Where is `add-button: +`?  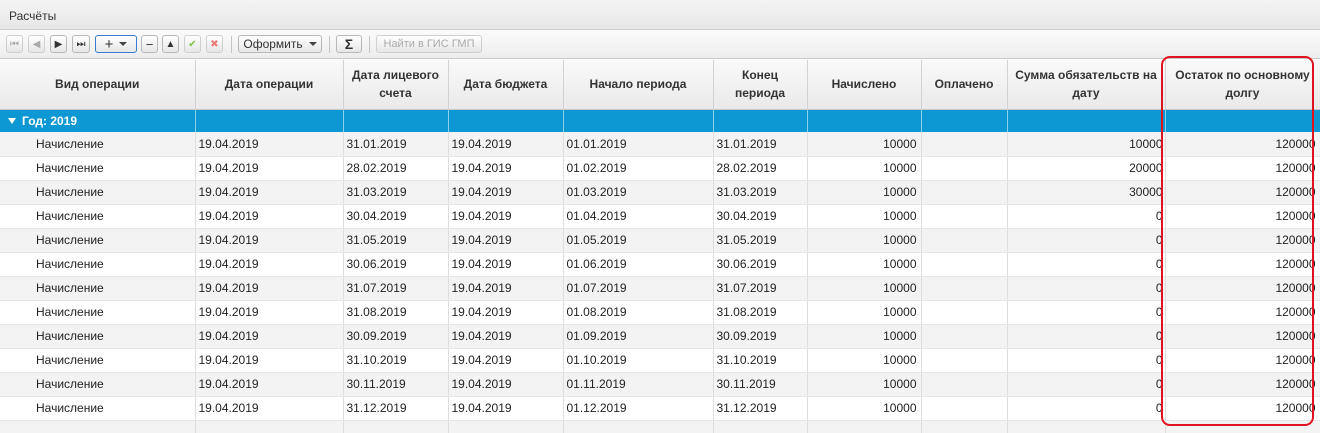 add-button: + is located at coordinates (116, 44).